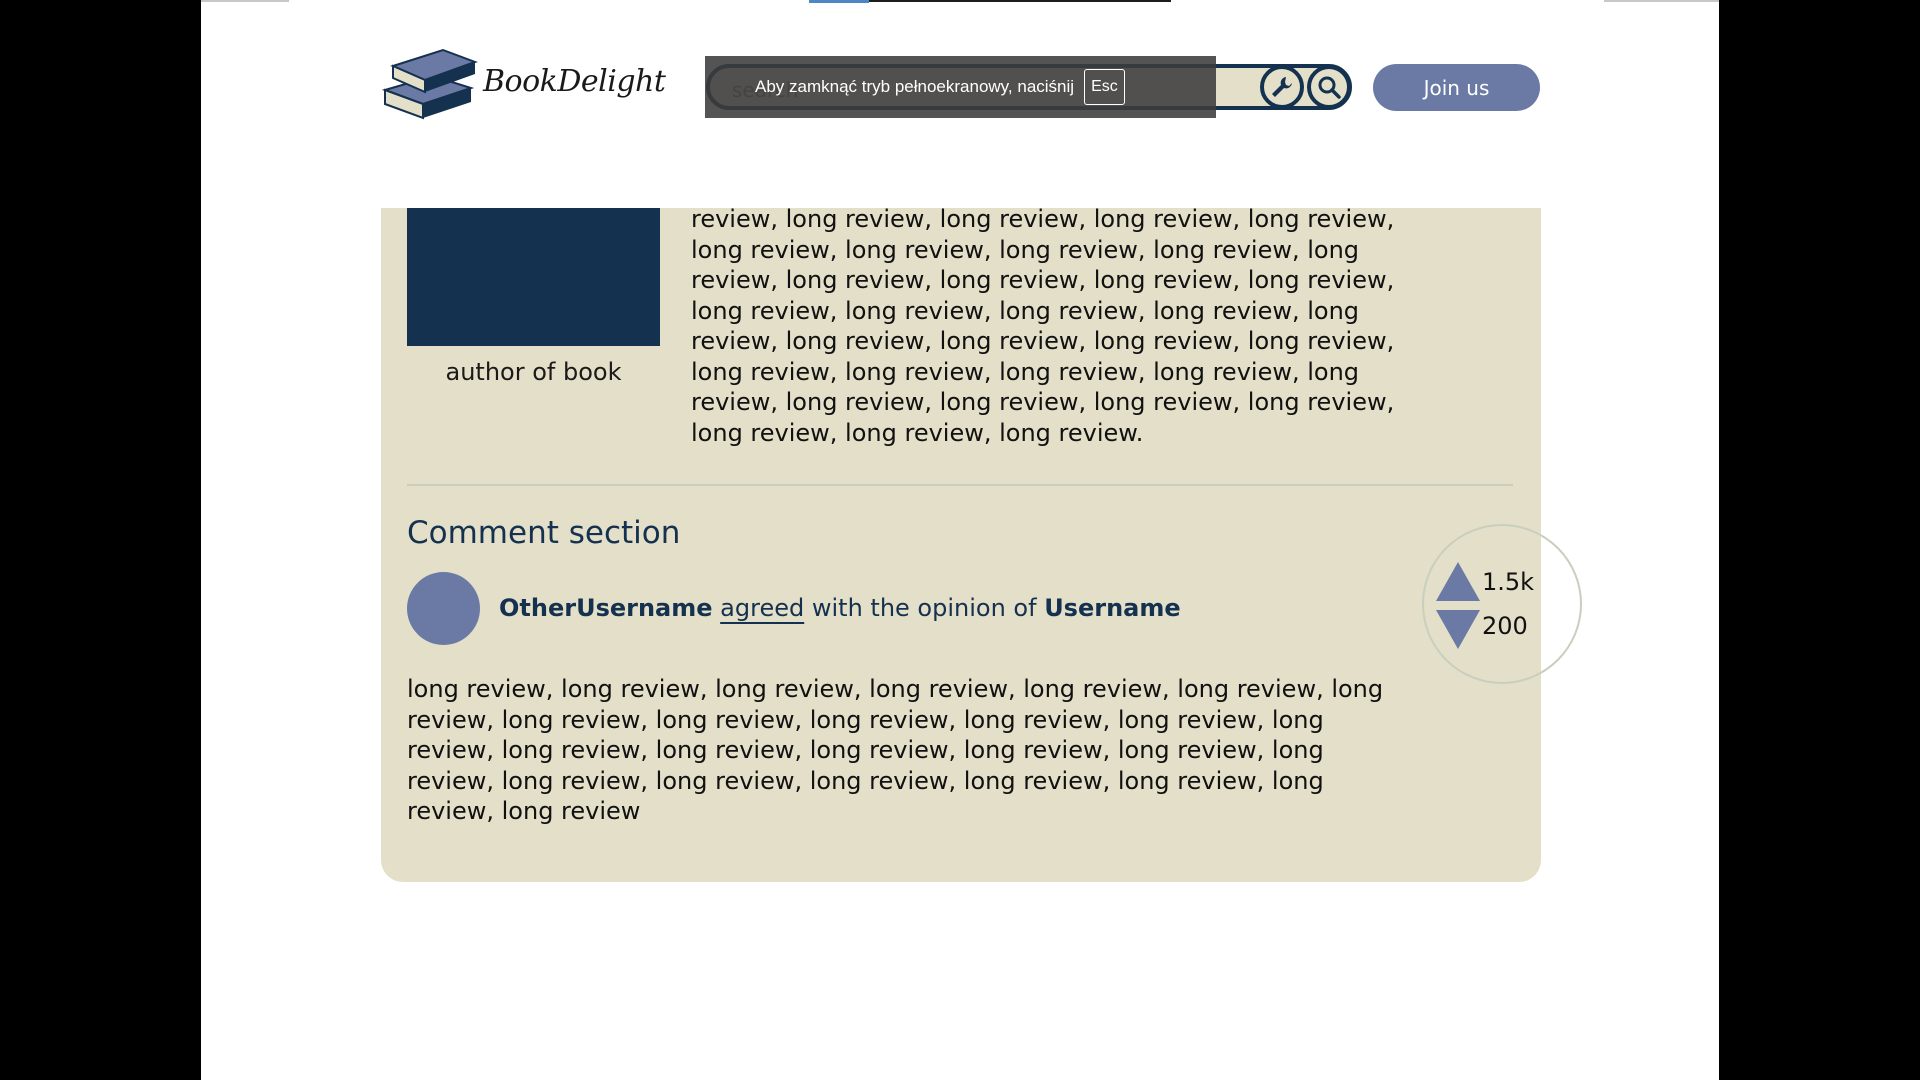  Describe the element at coordinates (574, 81) in the screenshot. I see `brand-name: BookDelight` at that location.